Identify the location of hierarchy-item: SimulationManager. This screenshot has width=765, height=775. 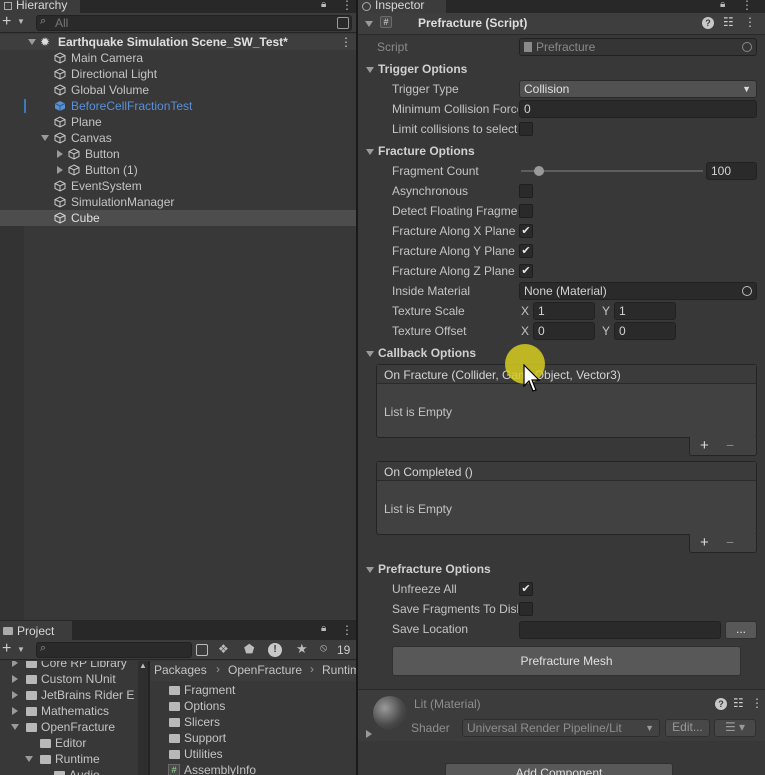
(178, 202).